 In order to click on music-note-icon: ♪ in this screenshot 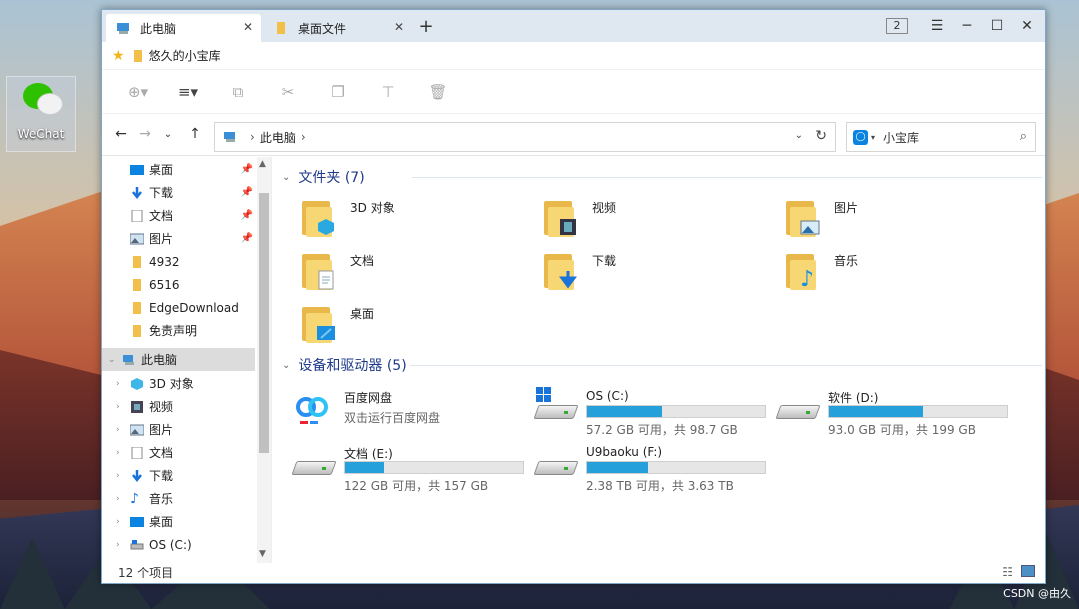, I will do `click(807, 279)`.